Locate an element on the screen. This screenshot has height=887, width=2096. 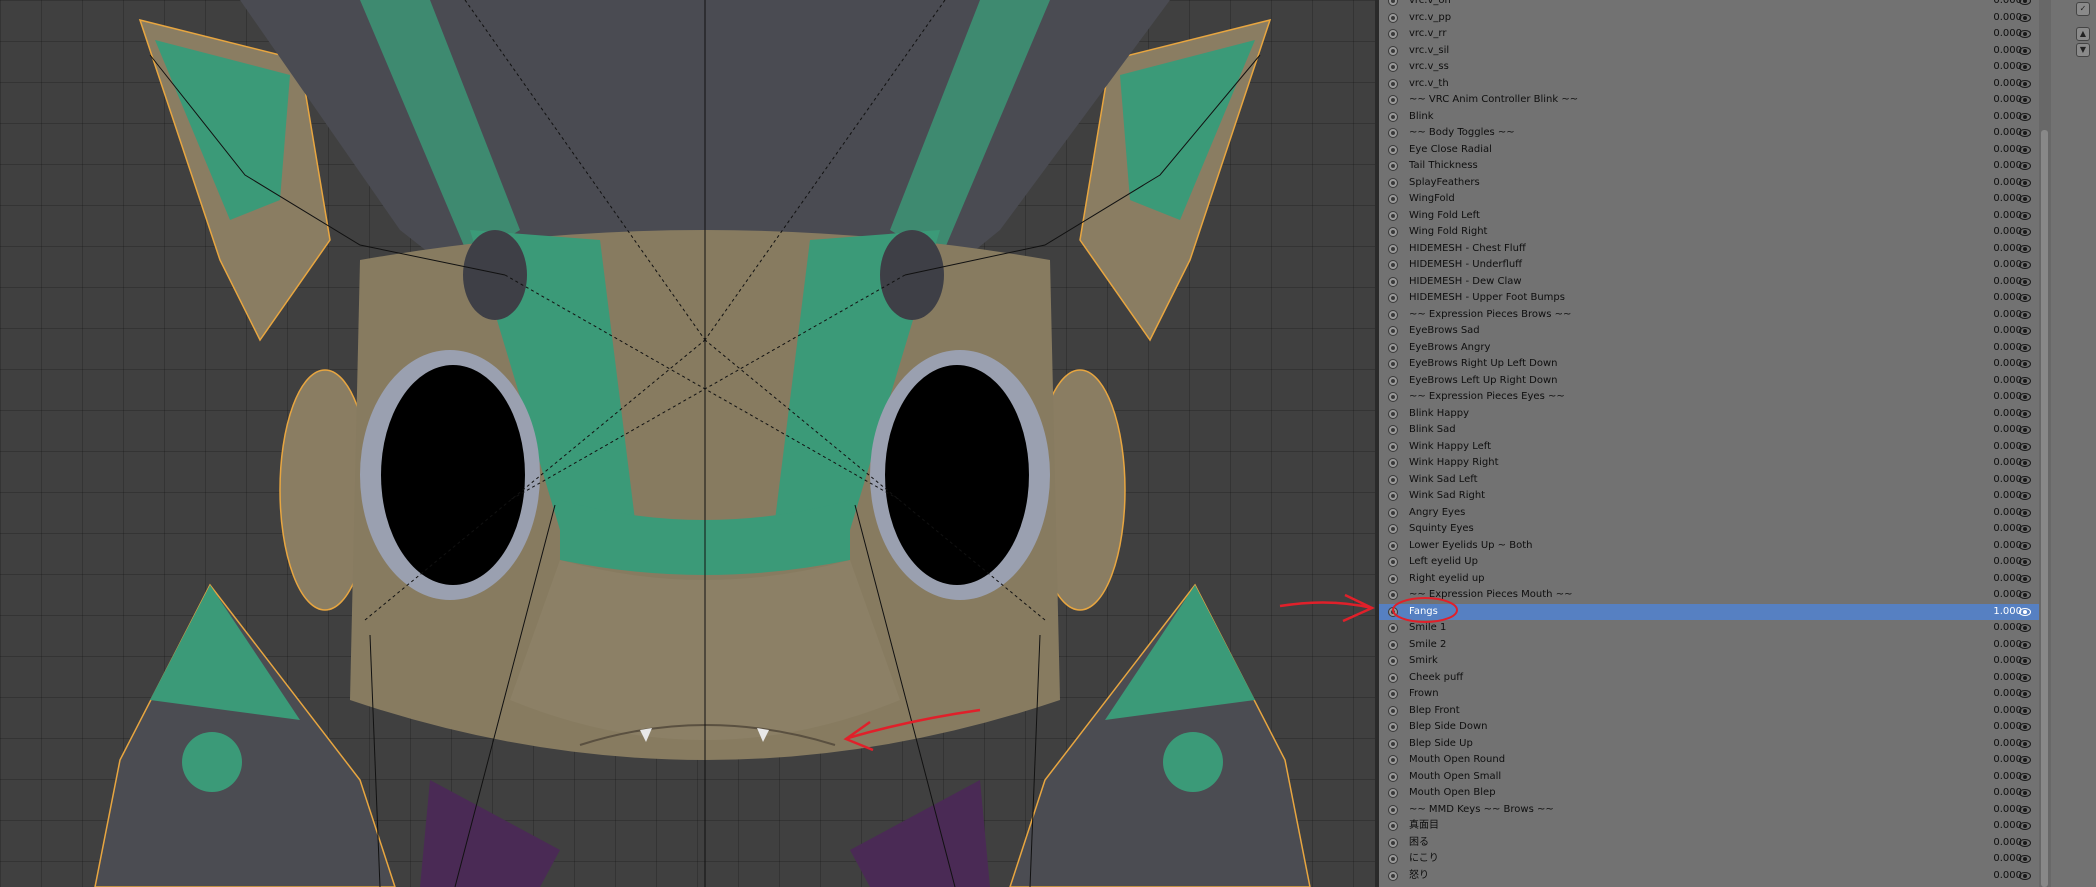
shape-key-row: Smile 1 0.000 is located at coordinates (1709, 628).